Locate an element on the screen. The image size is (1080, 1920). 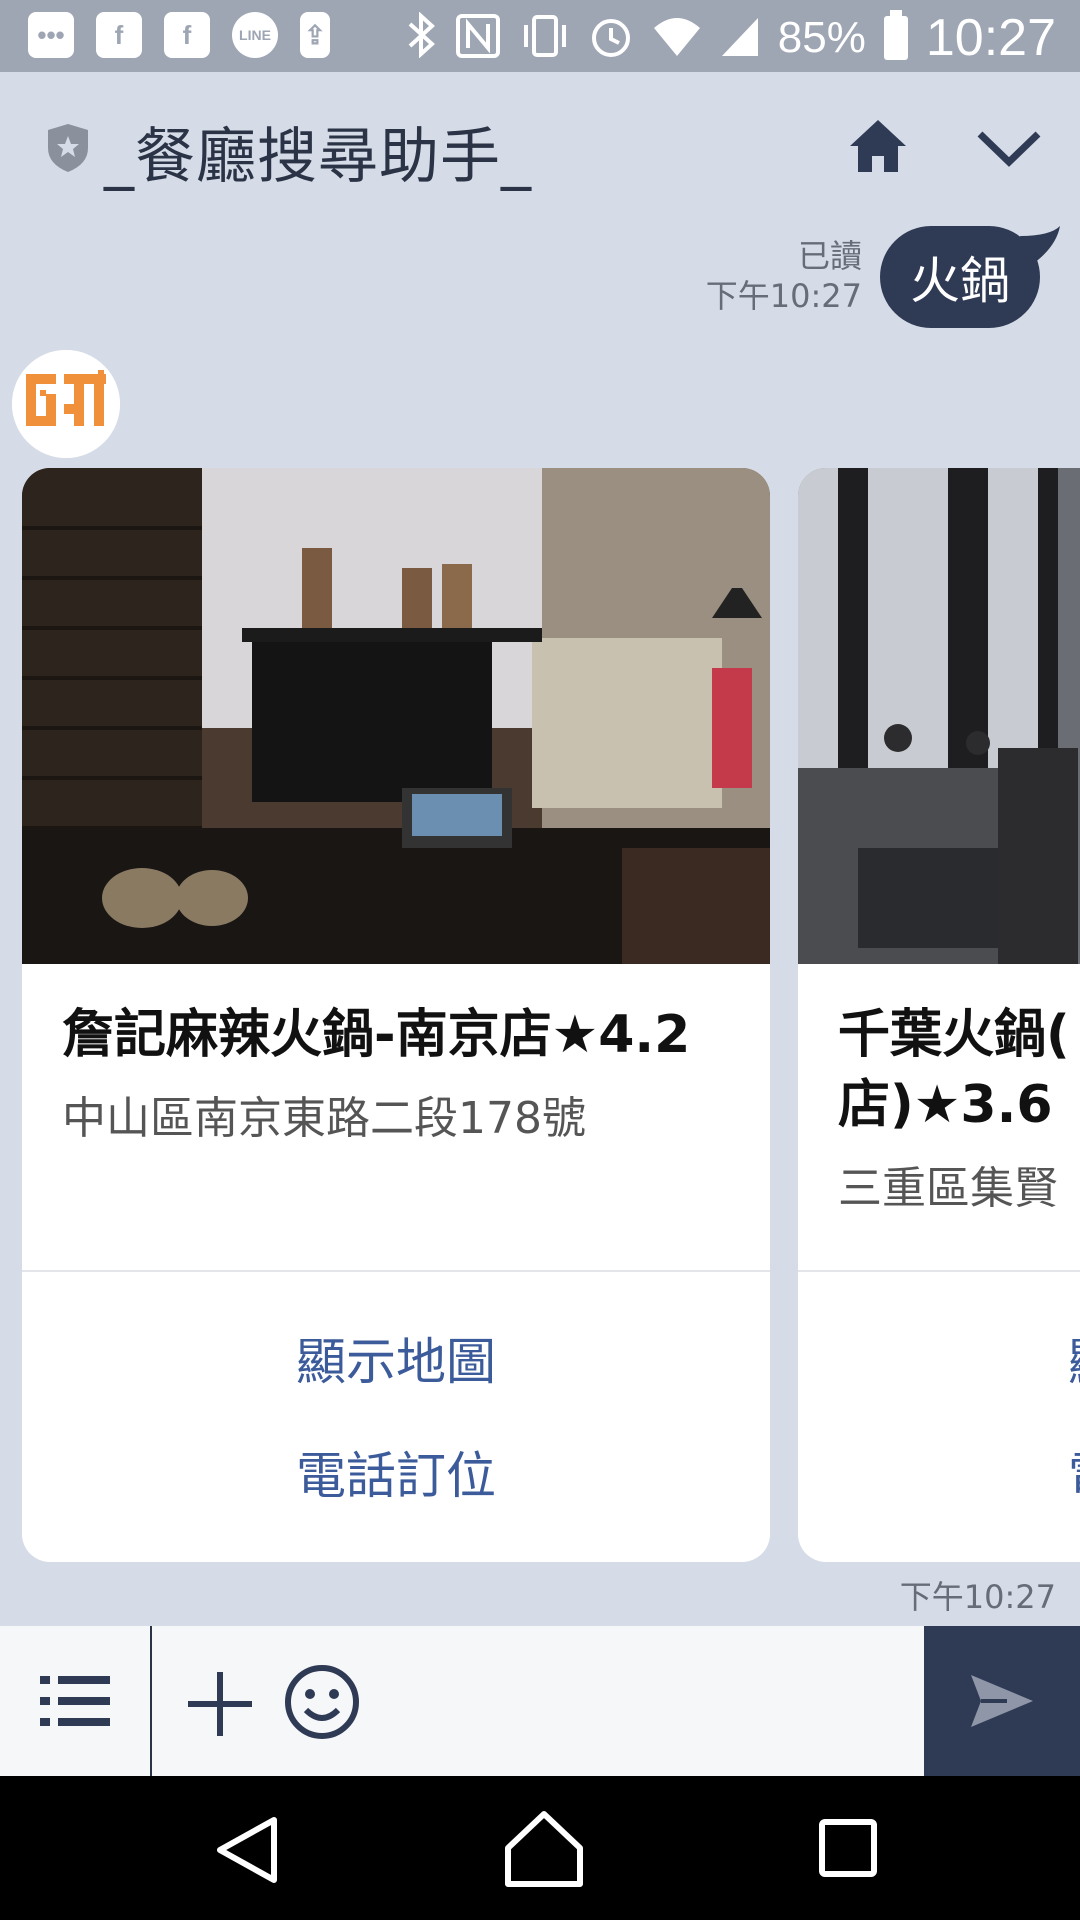
restaurant-name: 詹記麻辣火鍋-南京店★4.2 is located at coordinates (376, 1035).